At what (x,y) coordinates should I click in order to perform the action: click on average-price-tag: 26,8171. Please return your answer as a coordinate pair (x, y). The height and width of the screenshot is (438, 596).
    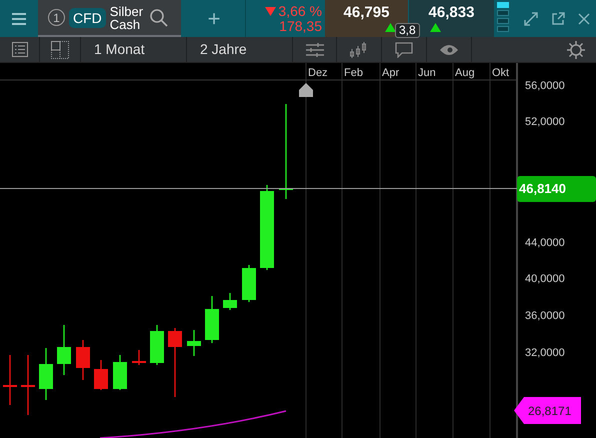
    Looking at the image, I should click on (547, 410).